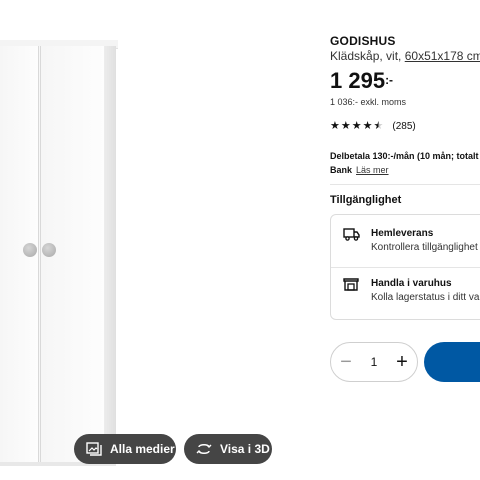  I want to click on product-price: 1 295:-, so click(361, 81).